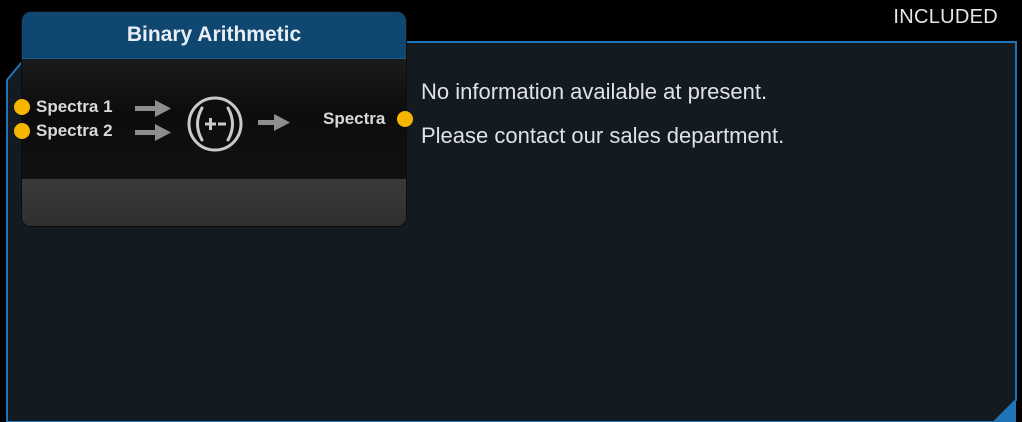  What do you see at coordinates (215, 124) in the screenshot?
I see `plus-minus-icon` at bounding box center [215, 124].